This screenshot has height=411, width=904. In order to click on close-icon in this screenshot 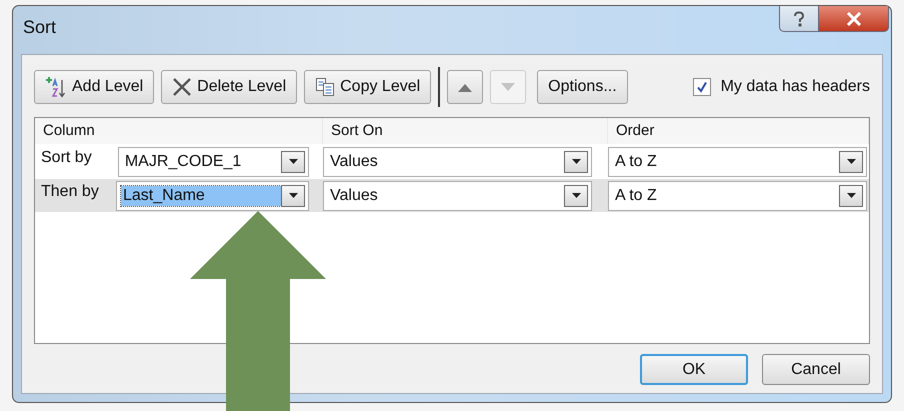, I will do `click(854, 19)`.